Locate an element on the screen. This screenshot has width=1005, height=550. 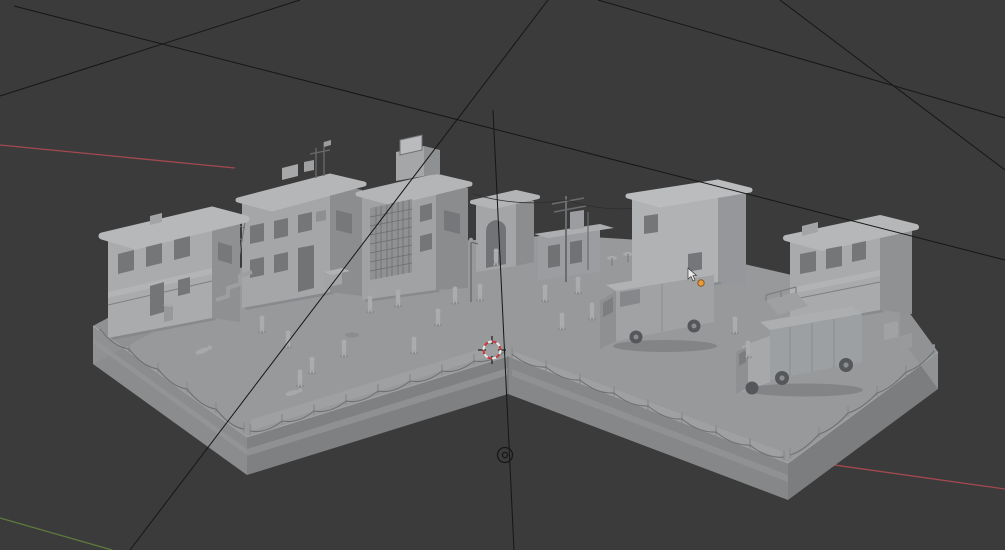
van-shadow is located at coordinates (665, 346).